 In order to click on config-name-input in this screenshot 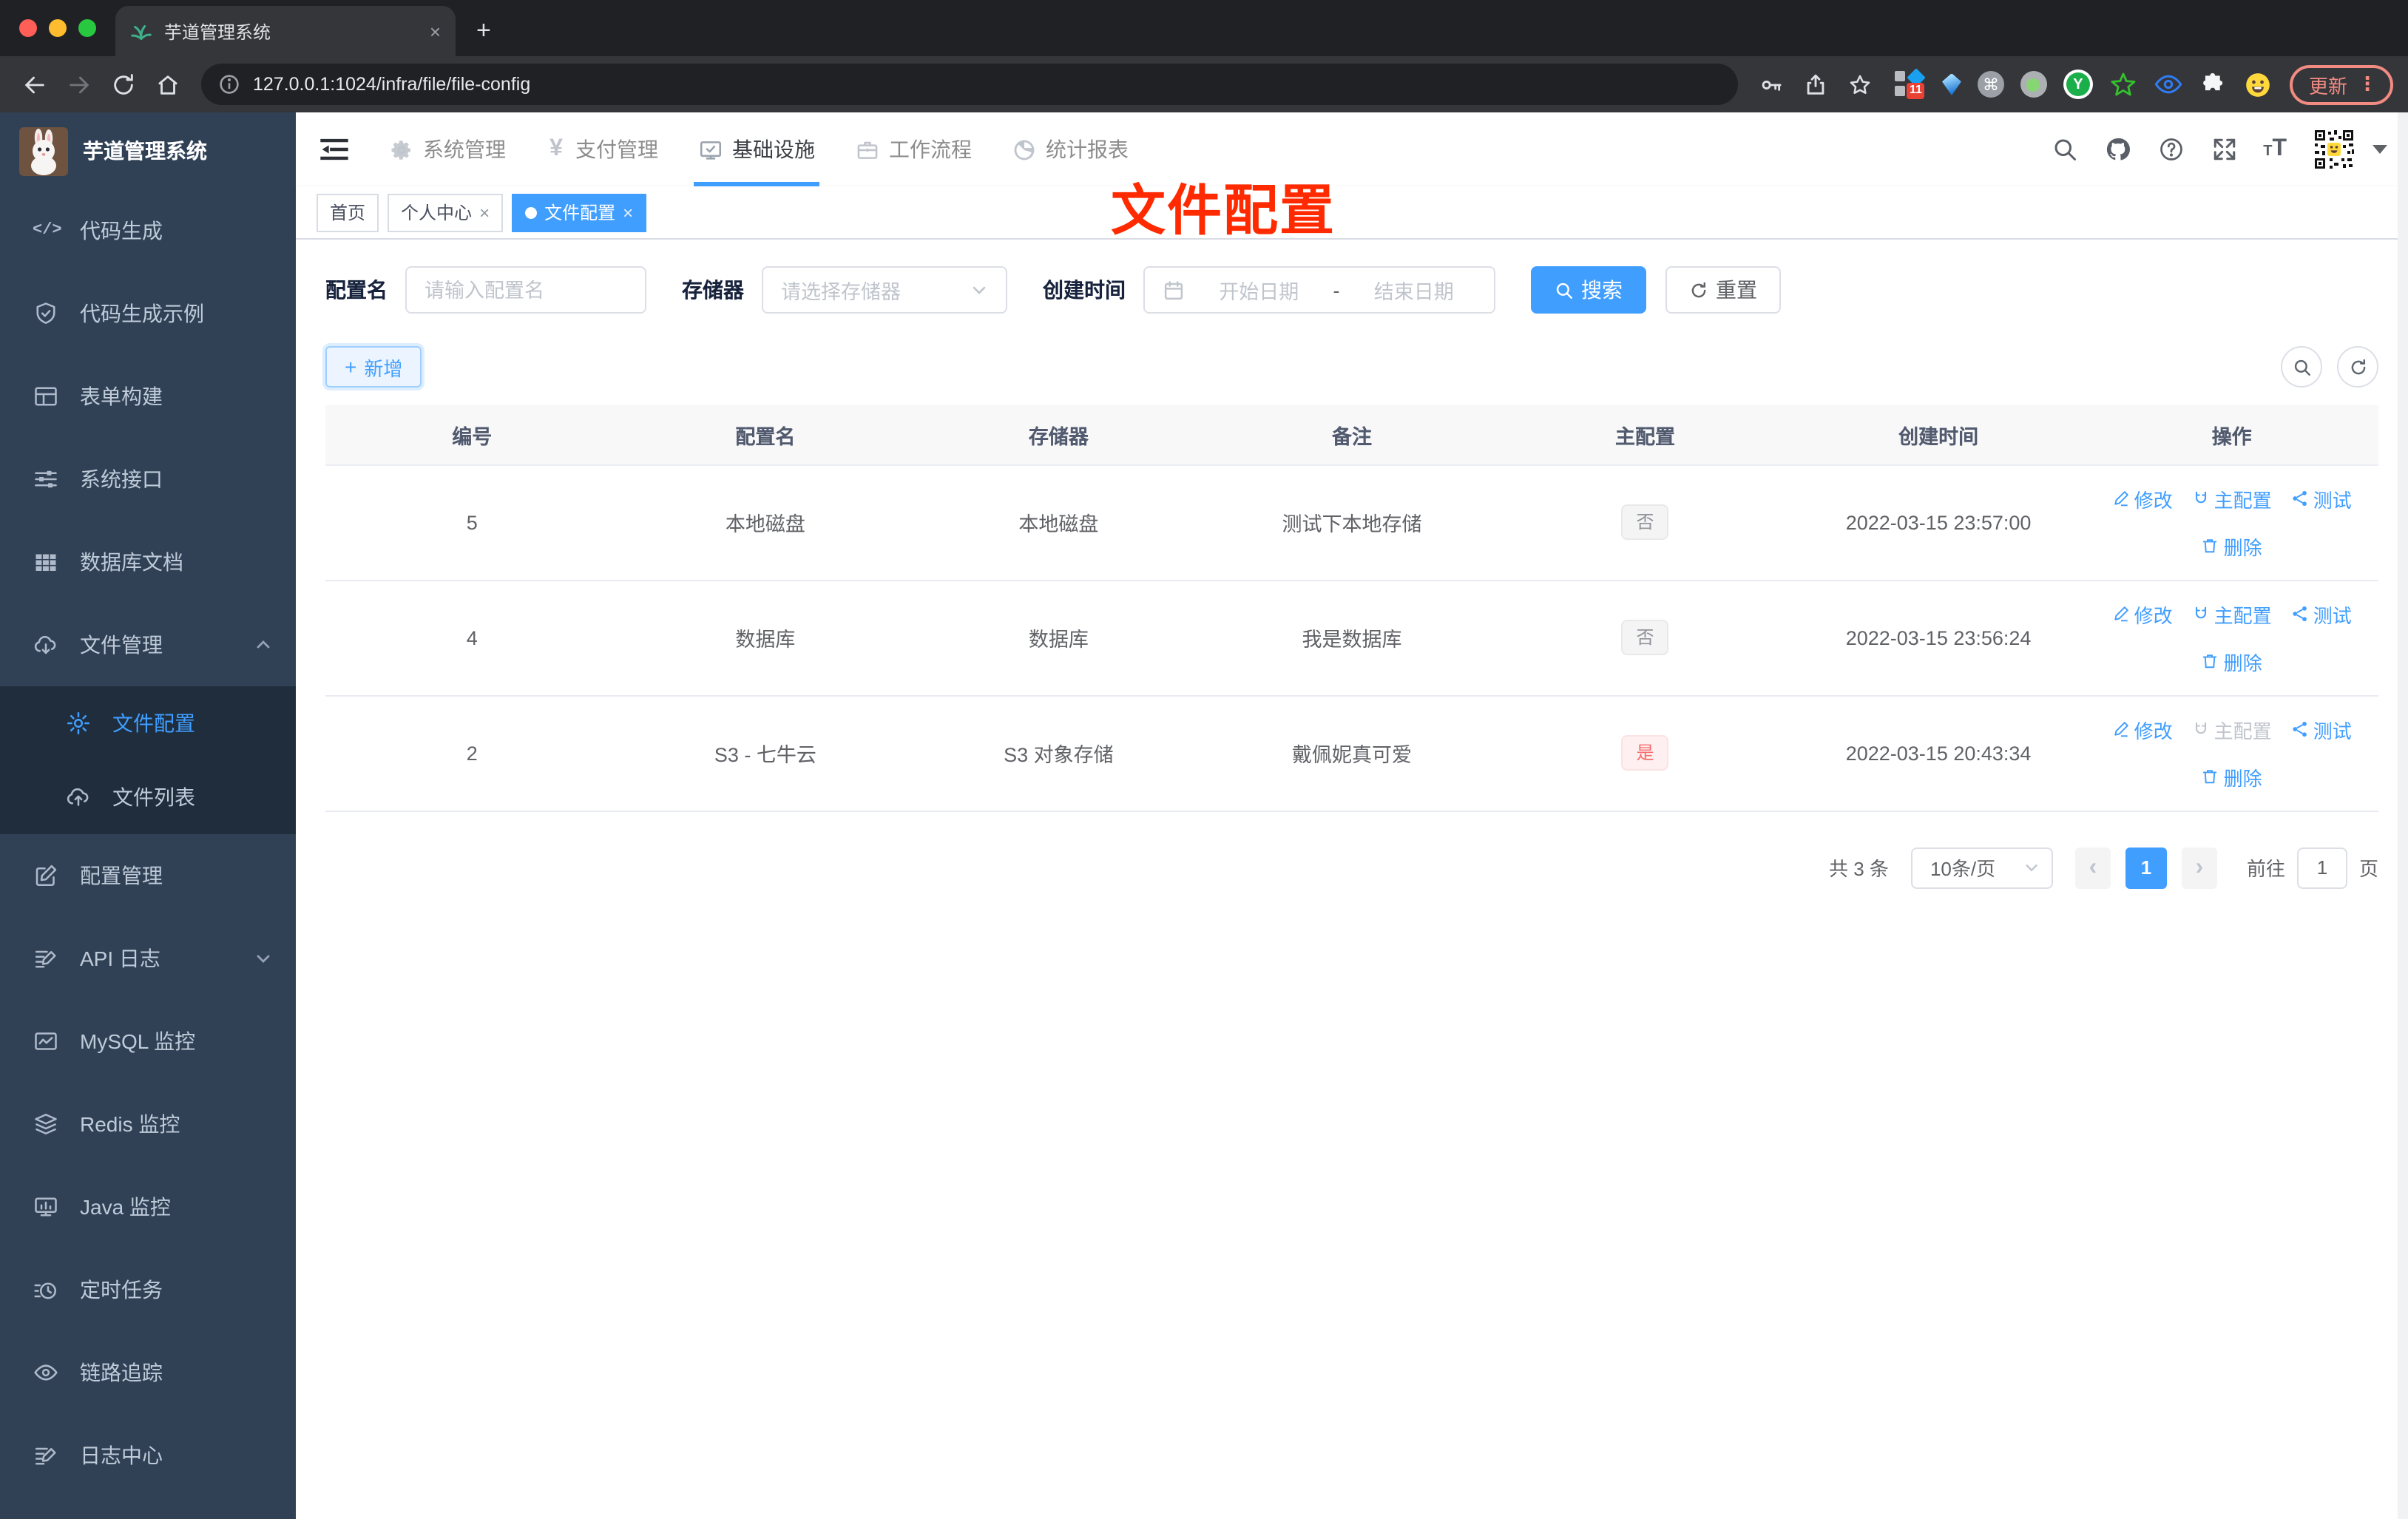, I will do `click(526, 290)`.